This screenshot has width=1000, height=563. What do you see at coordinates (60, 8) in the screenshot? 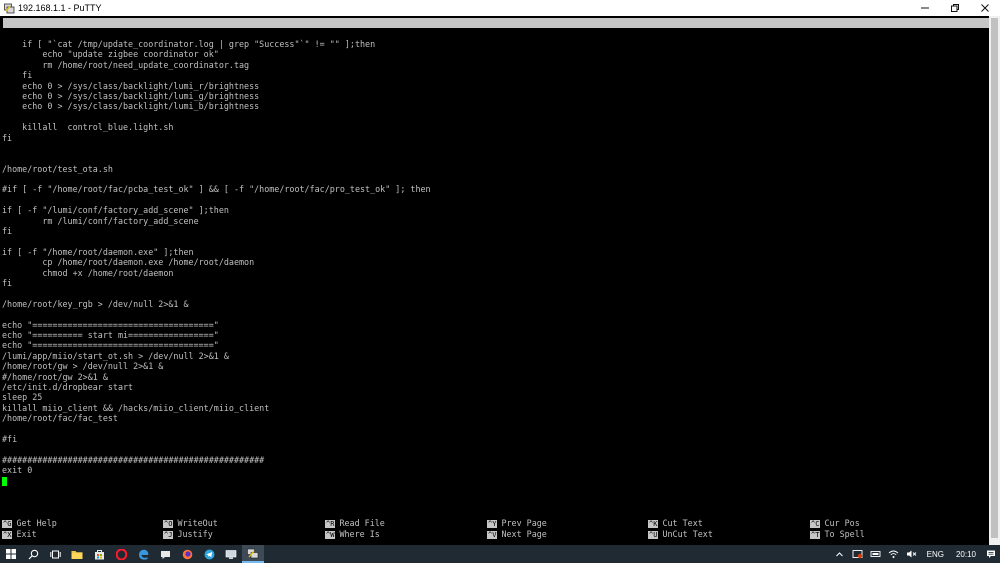
I see `window-title: 192.168.1.1 - PuTTY` at bounding box center [60, 8].